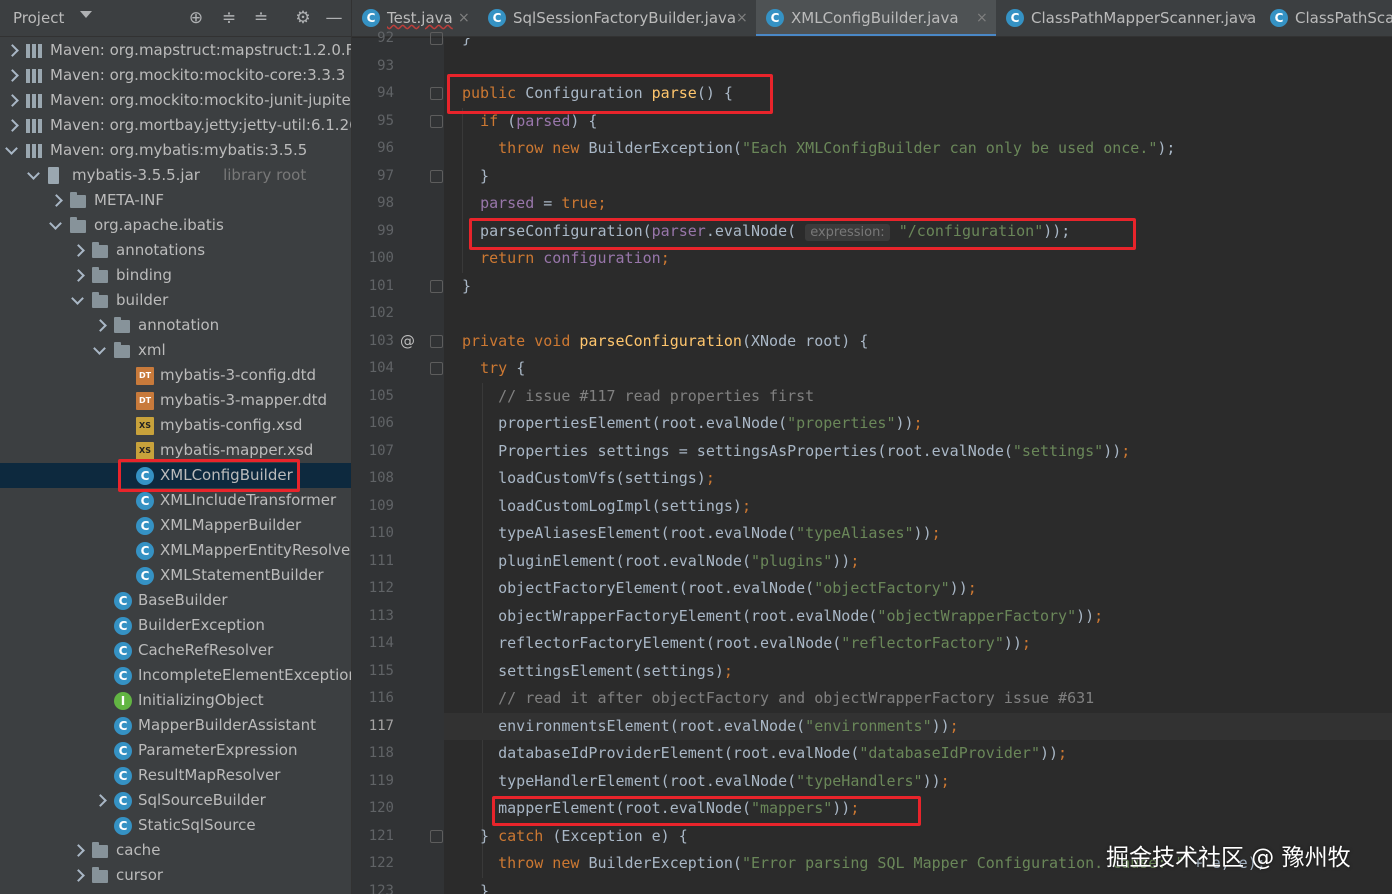  Describe the element at coordinates (175, 800) in the screenshot. I see `tree-item: C SqlSourceBuilder` at that location.